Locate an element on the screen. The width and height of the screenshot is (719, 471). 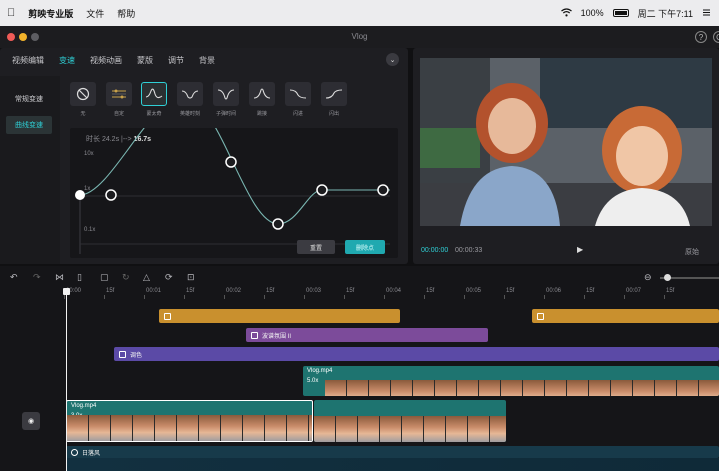
settings-icon: C is located at coordinates (716, 37).